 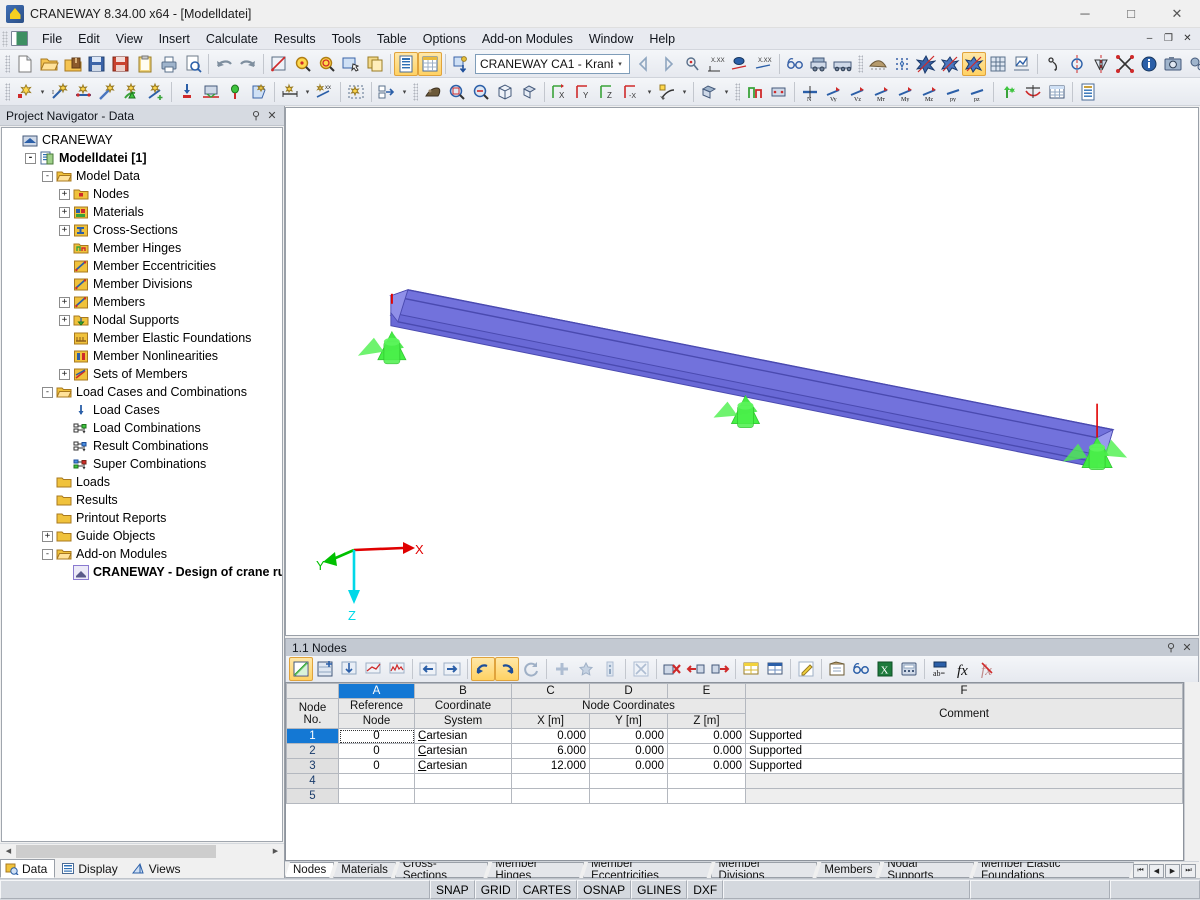 What do you see at coordinates (858, 92) in the screenshot?
I see `shear-vz-icon: Vz` at bounding box center [858, 92].